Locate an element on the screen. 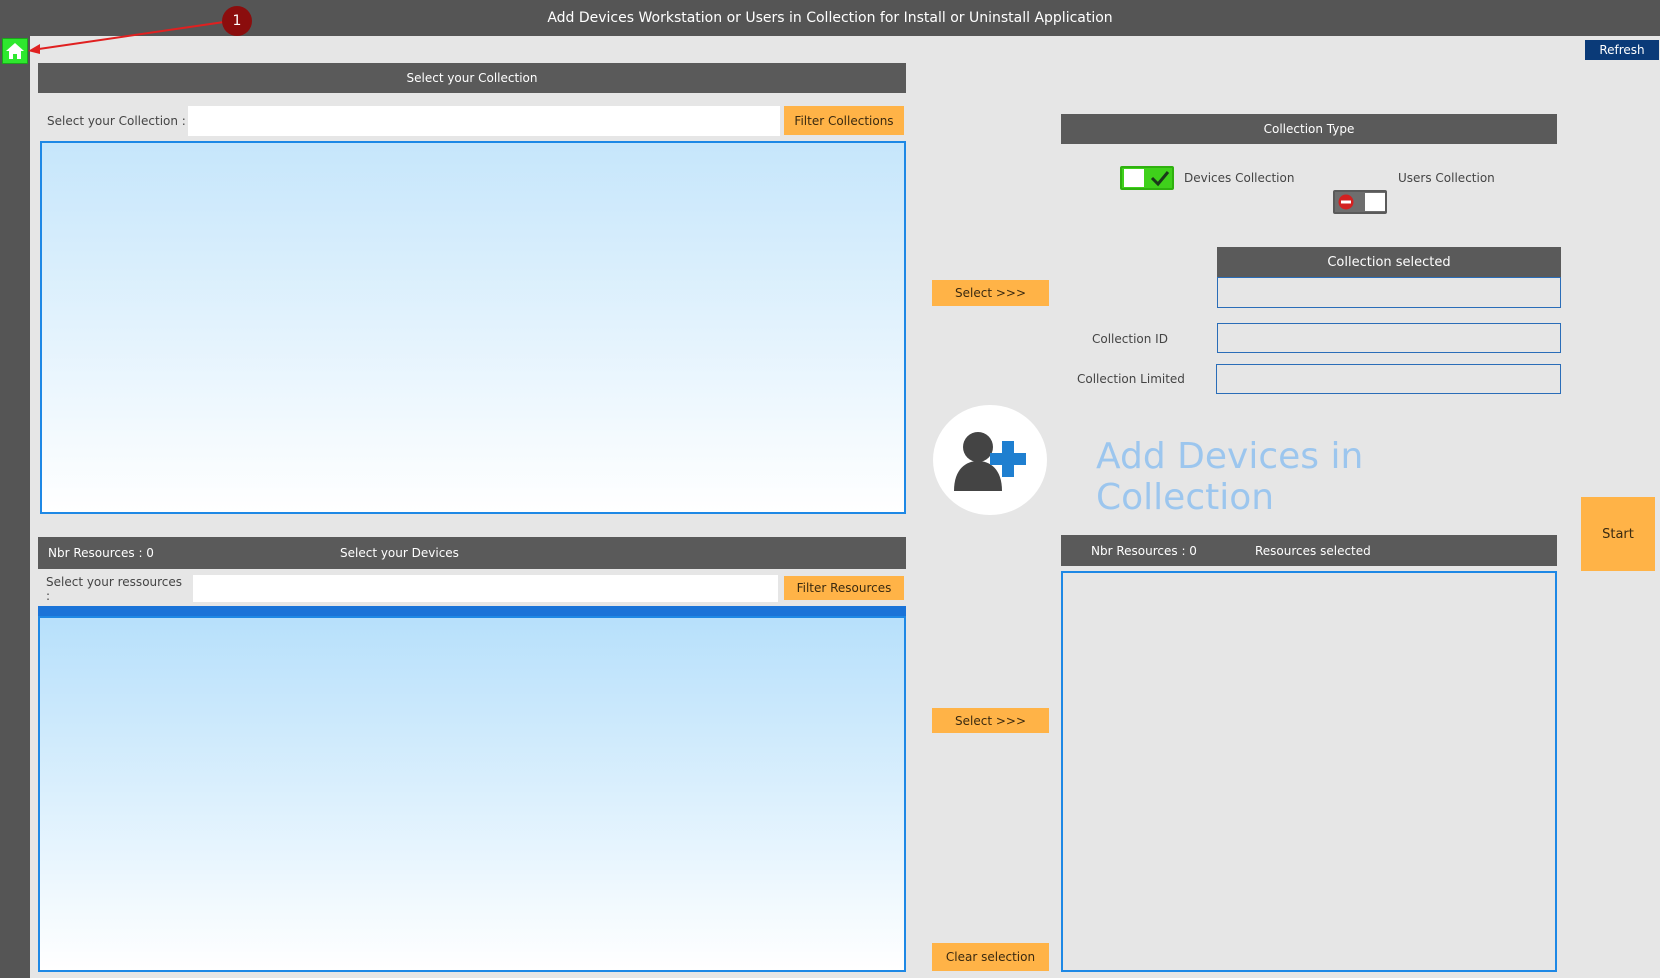 This screenshot has width=1660, height=978. refresh-button: Refresh is located at coordinates (1622, 50).